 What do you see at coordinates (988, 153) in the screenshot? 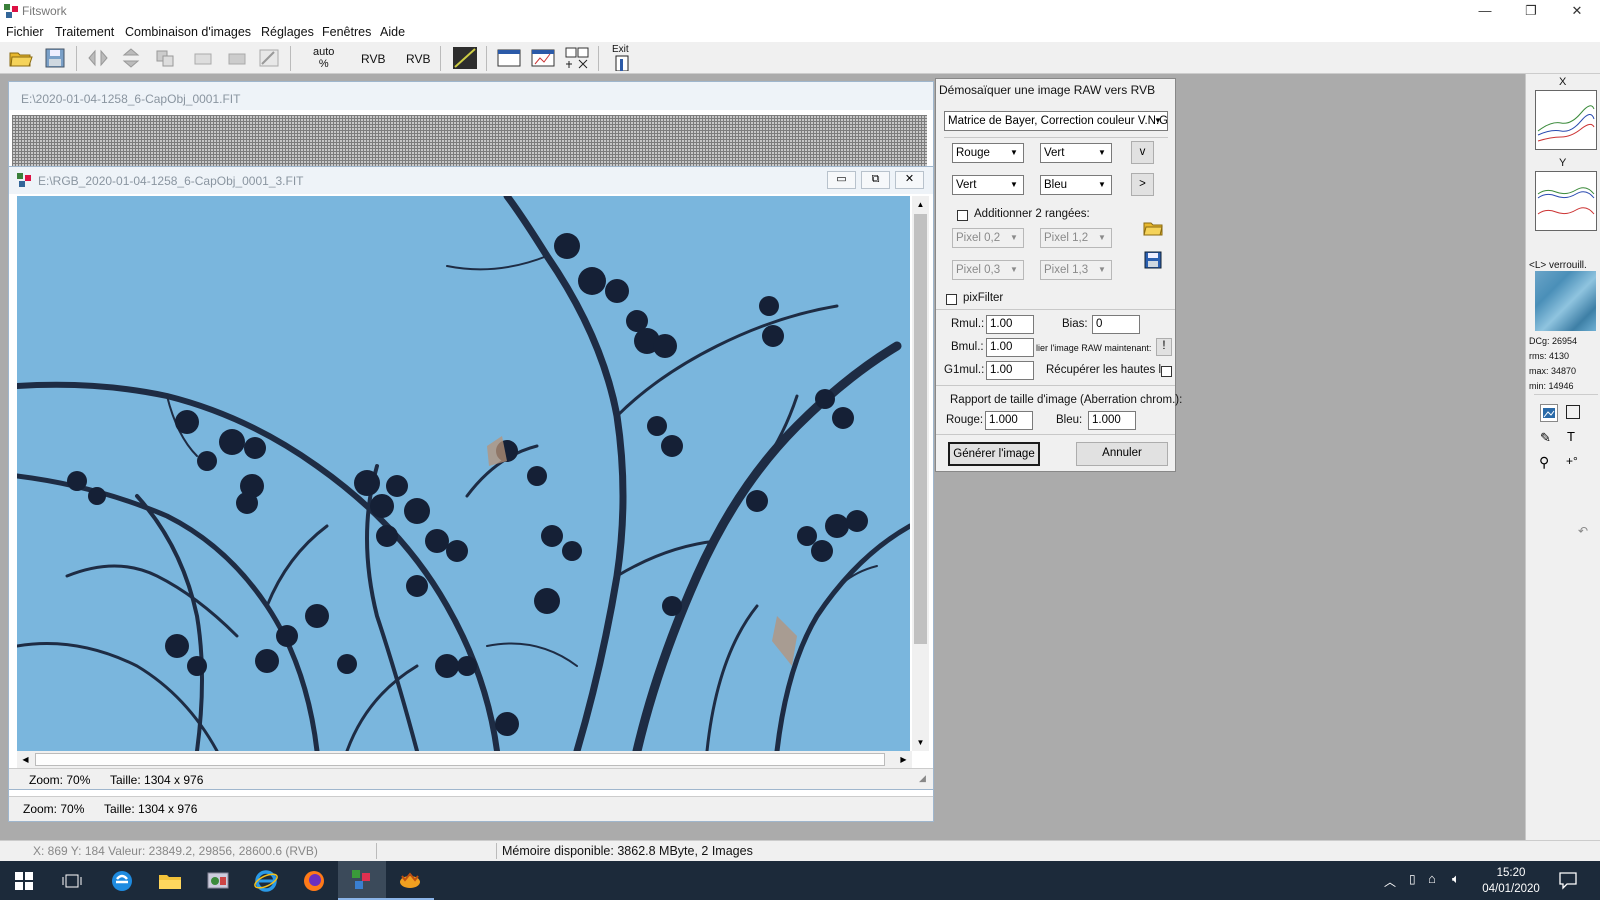
I see `matrix-select-top-left: Rouge ▼` at bounding box center [988, 153].